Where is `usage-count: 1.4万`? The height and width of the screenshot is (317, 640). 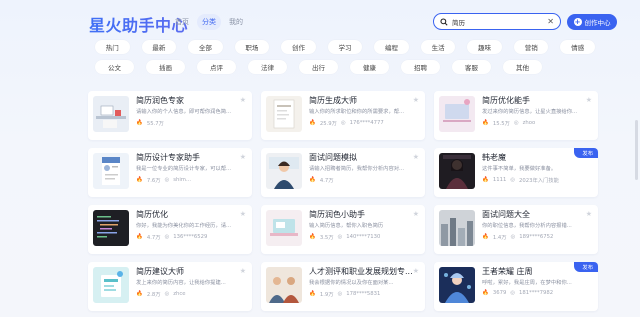 usage-count: 1.4万 is located at coordinates (499, 238).